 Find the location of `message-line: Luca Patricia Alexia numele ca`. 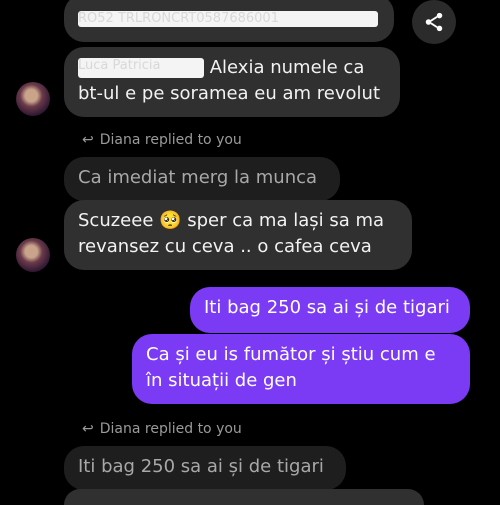

message-line: Luca Patricia Alexia numele ca is located at coordinates (232, 68).